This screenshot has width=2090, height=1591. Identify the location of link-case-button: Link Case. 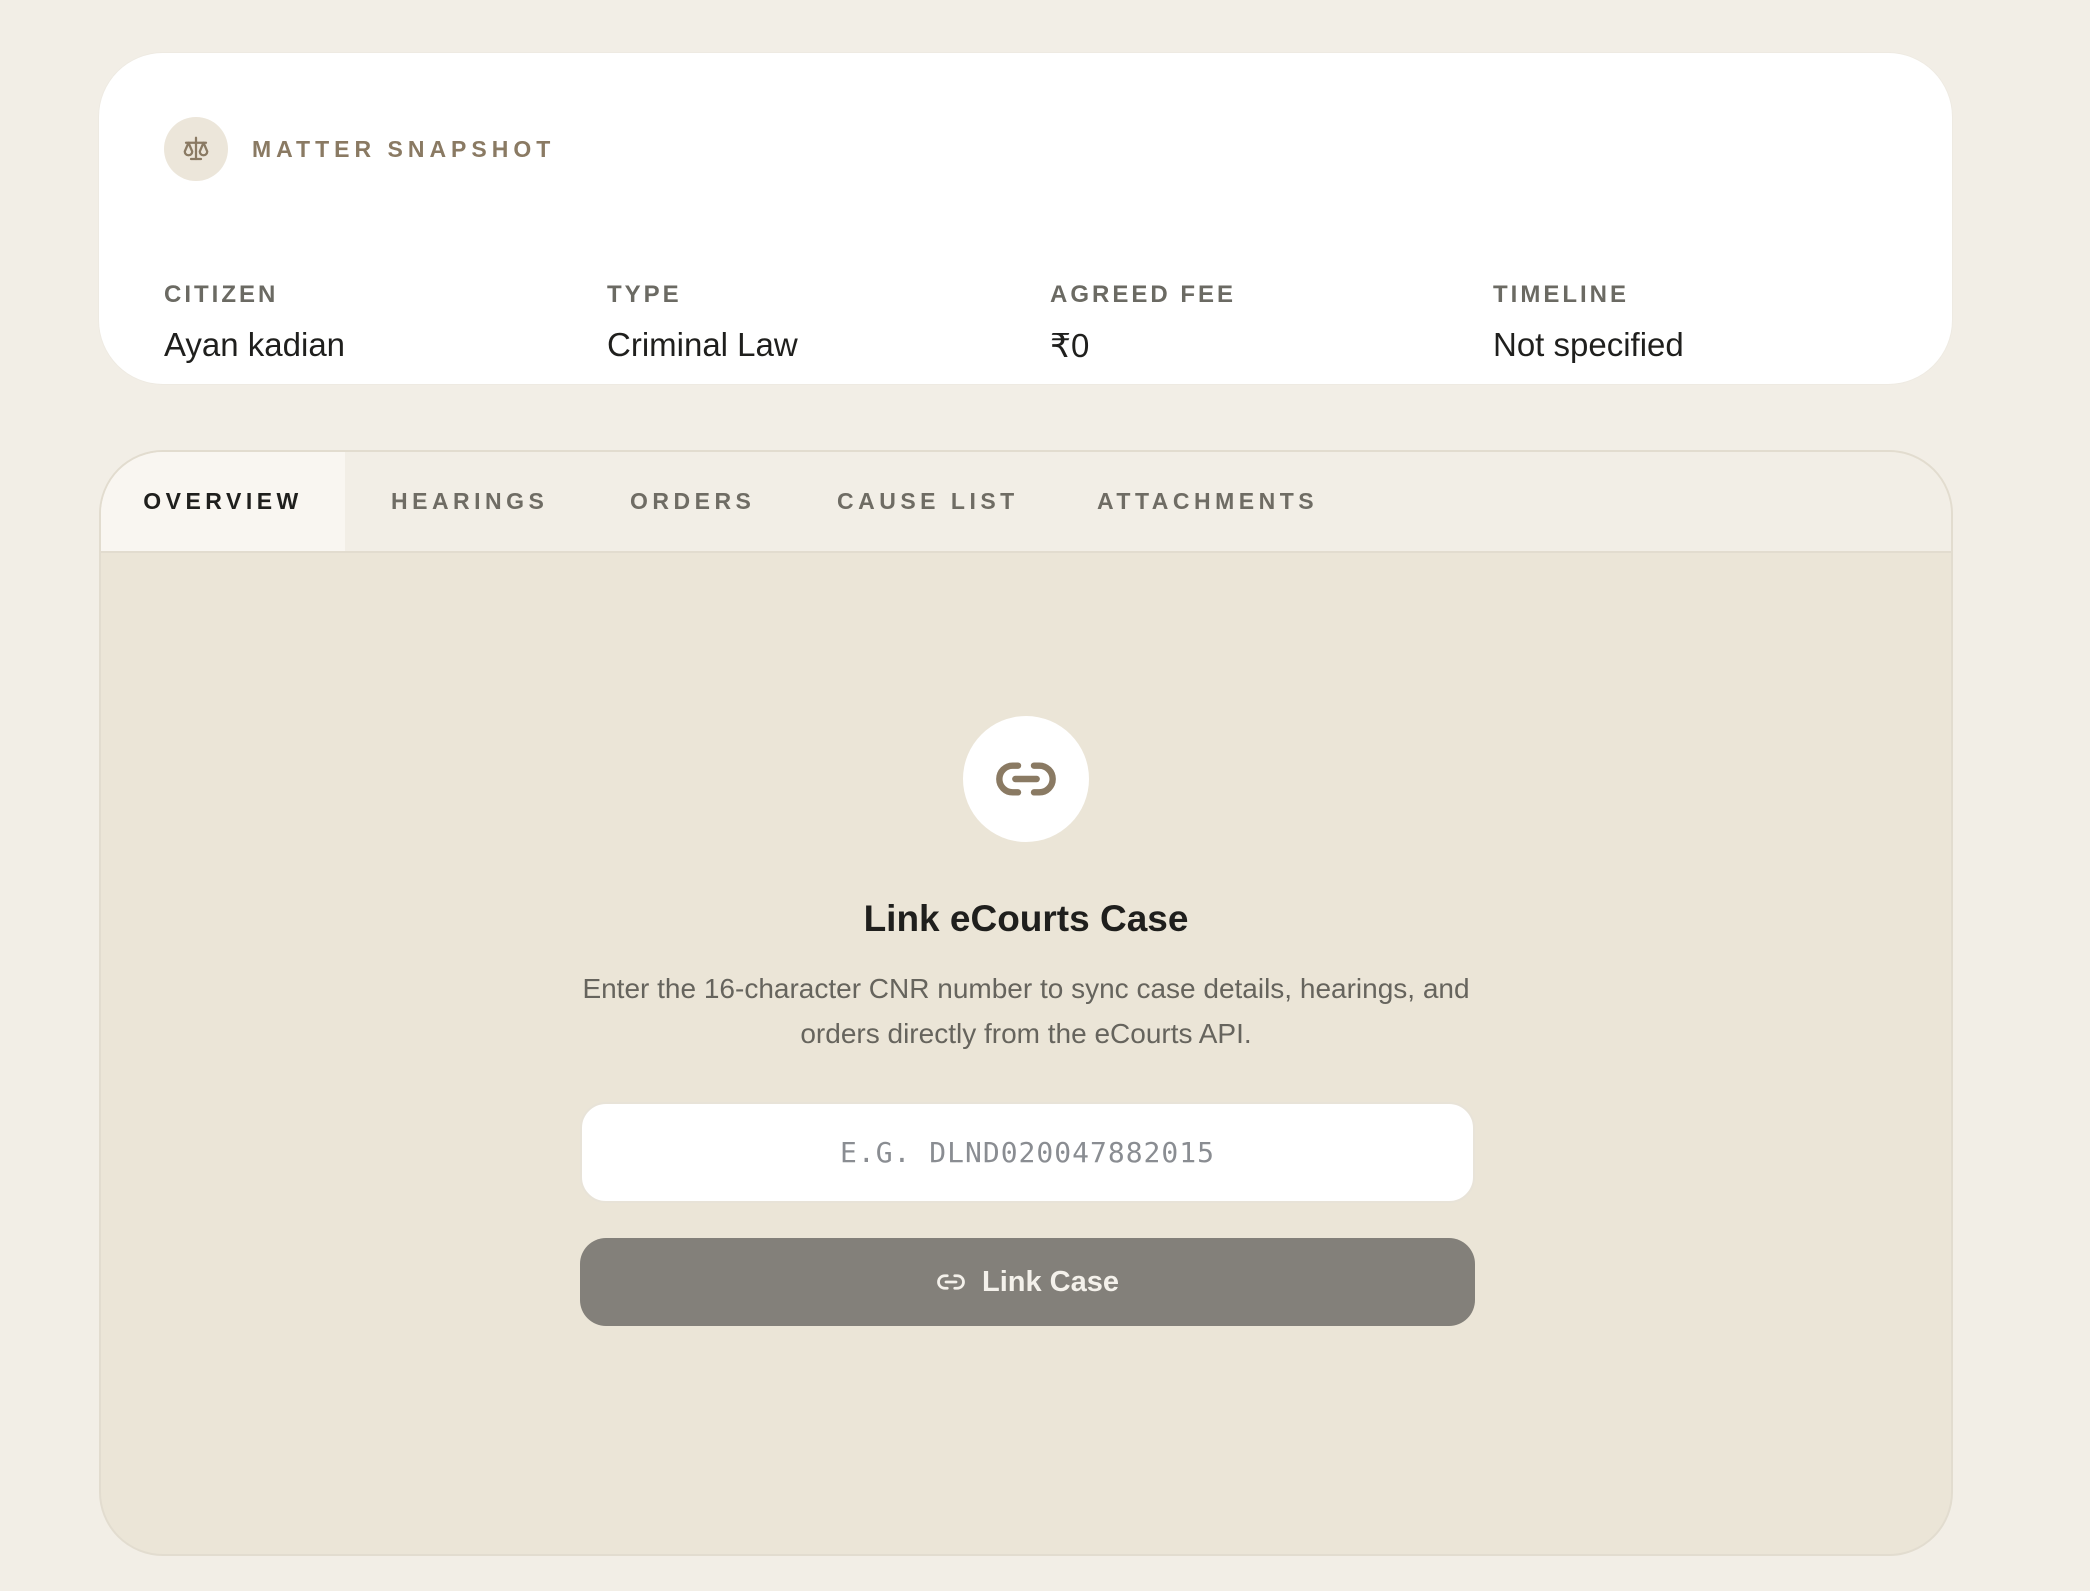
(1027, 1282).